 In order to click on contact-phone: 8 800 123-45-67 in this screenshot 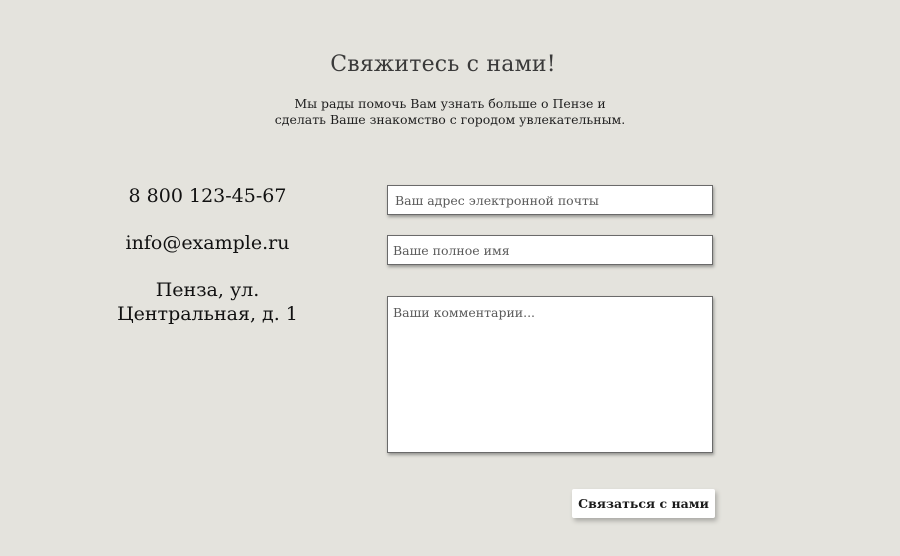, I will do `click(207, 196)`.